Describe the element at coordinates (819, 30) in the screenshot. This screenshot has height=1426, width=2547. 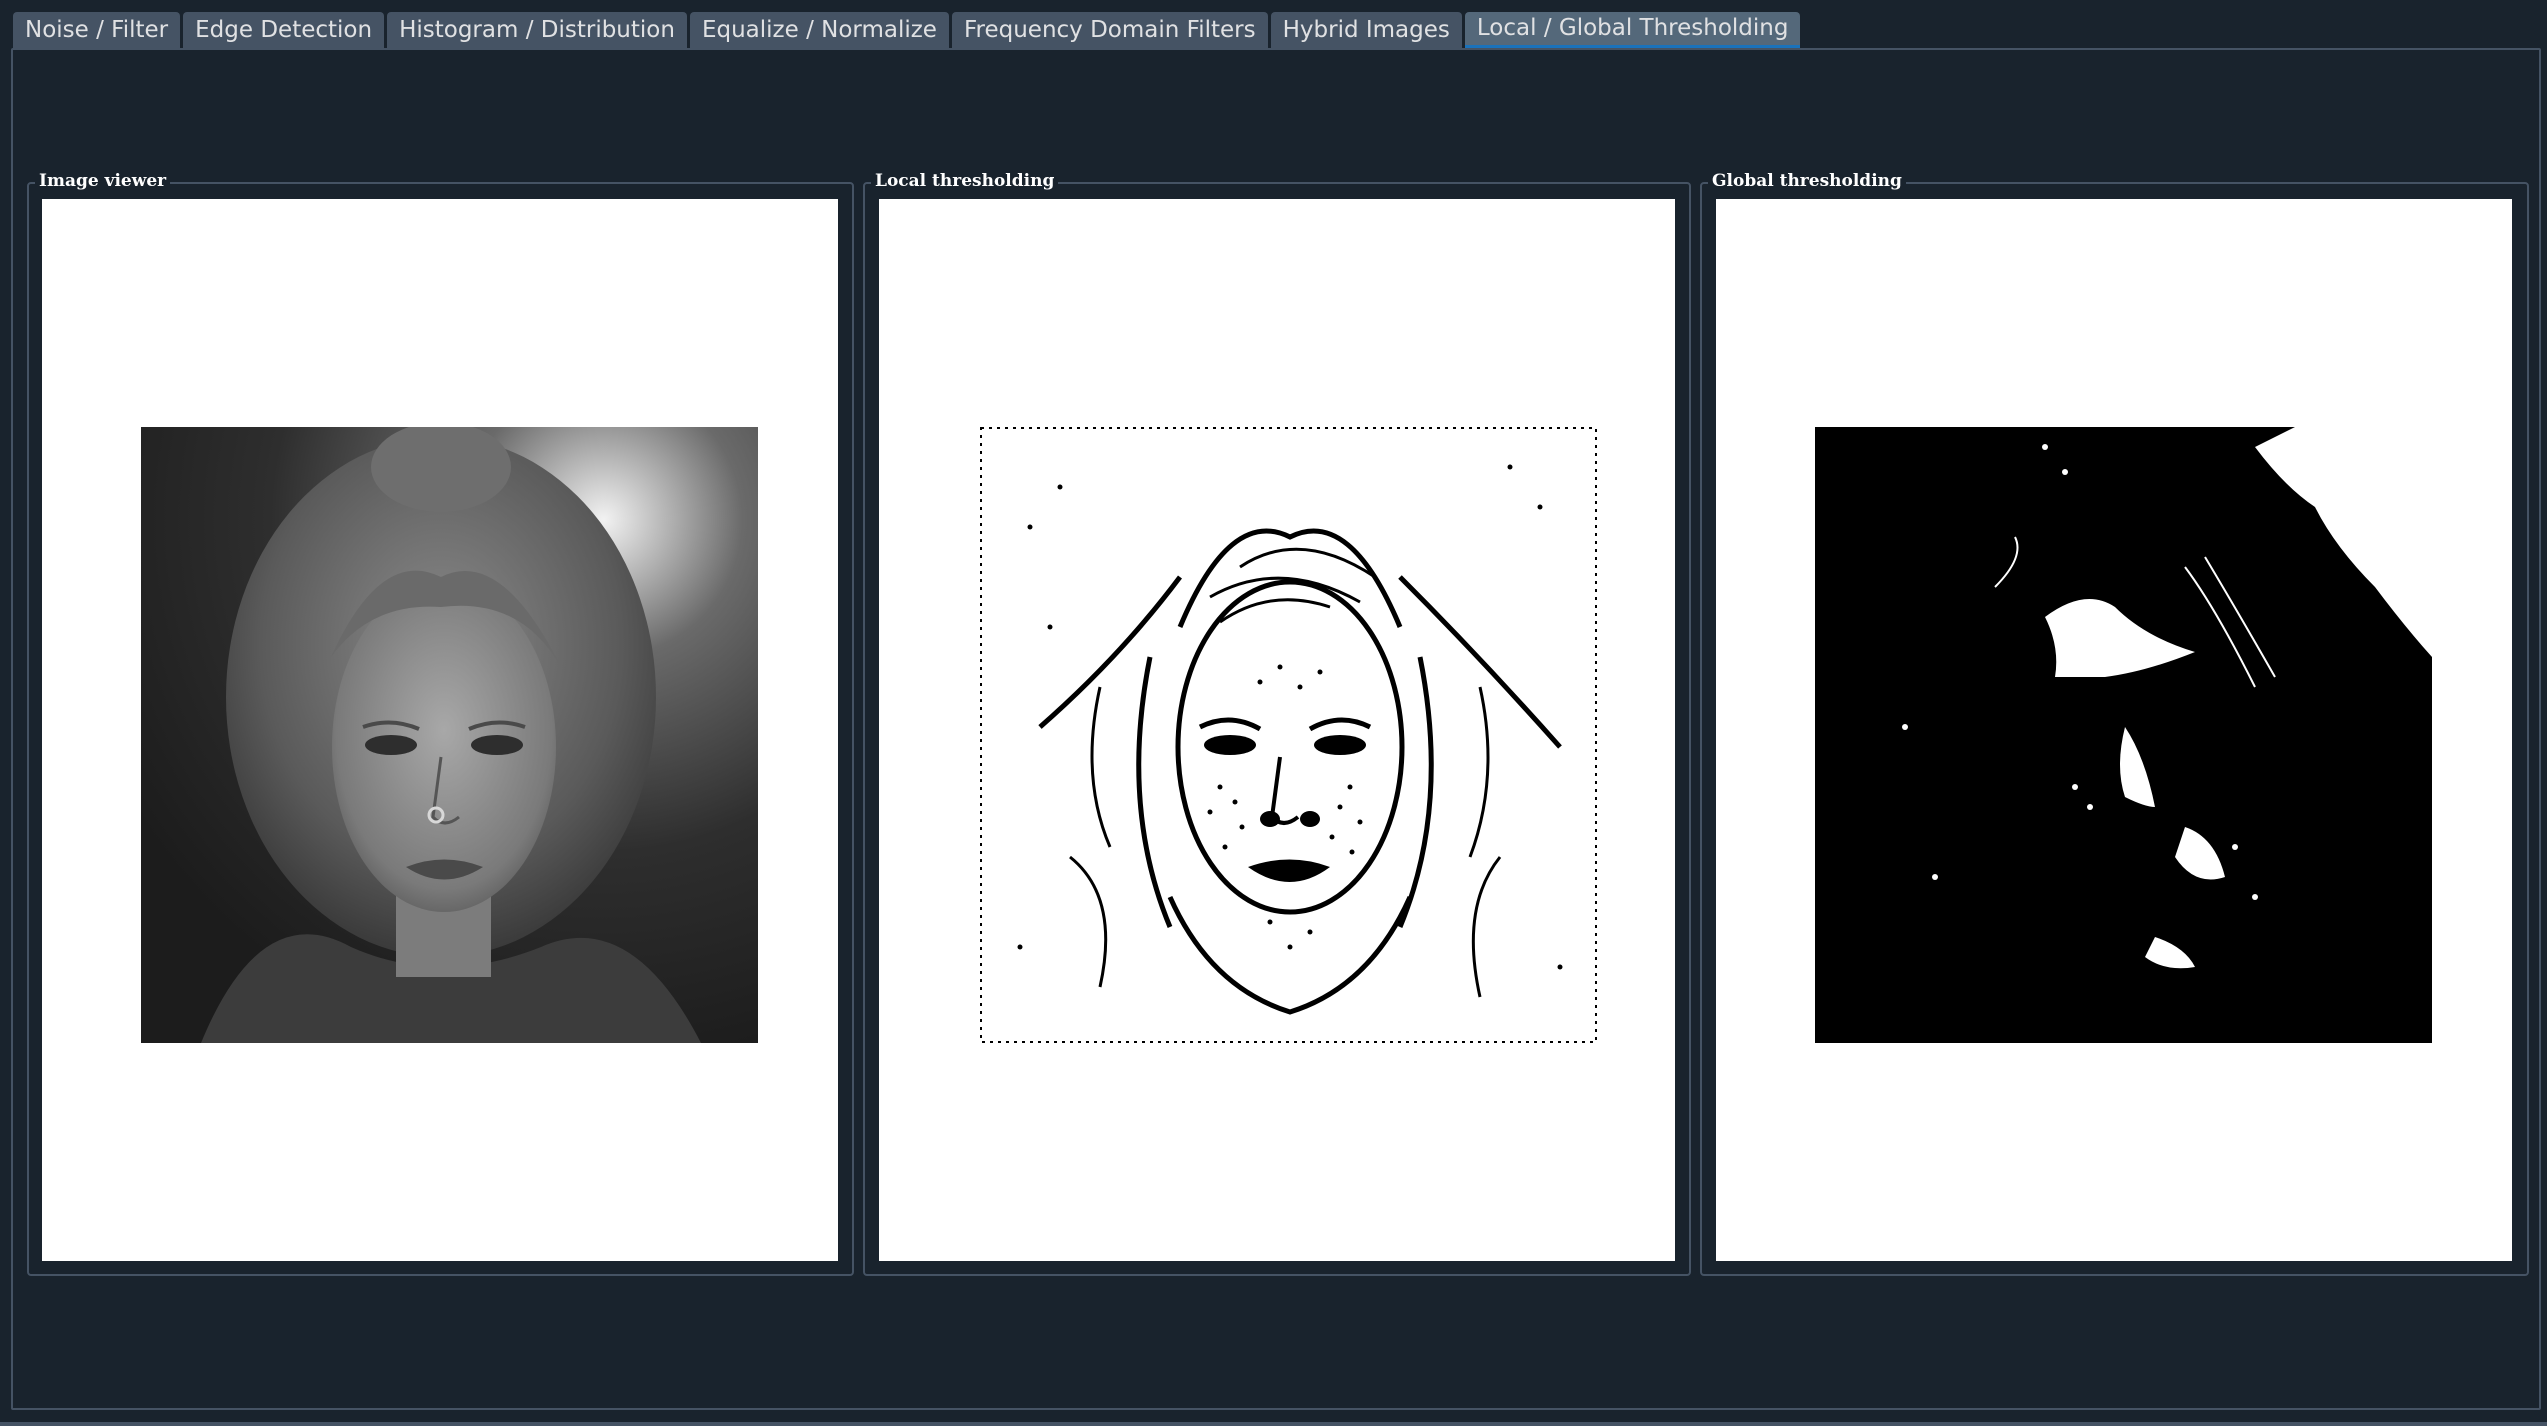
I see `tab-equalize-normalize: Equalize / Normalize` at that location.